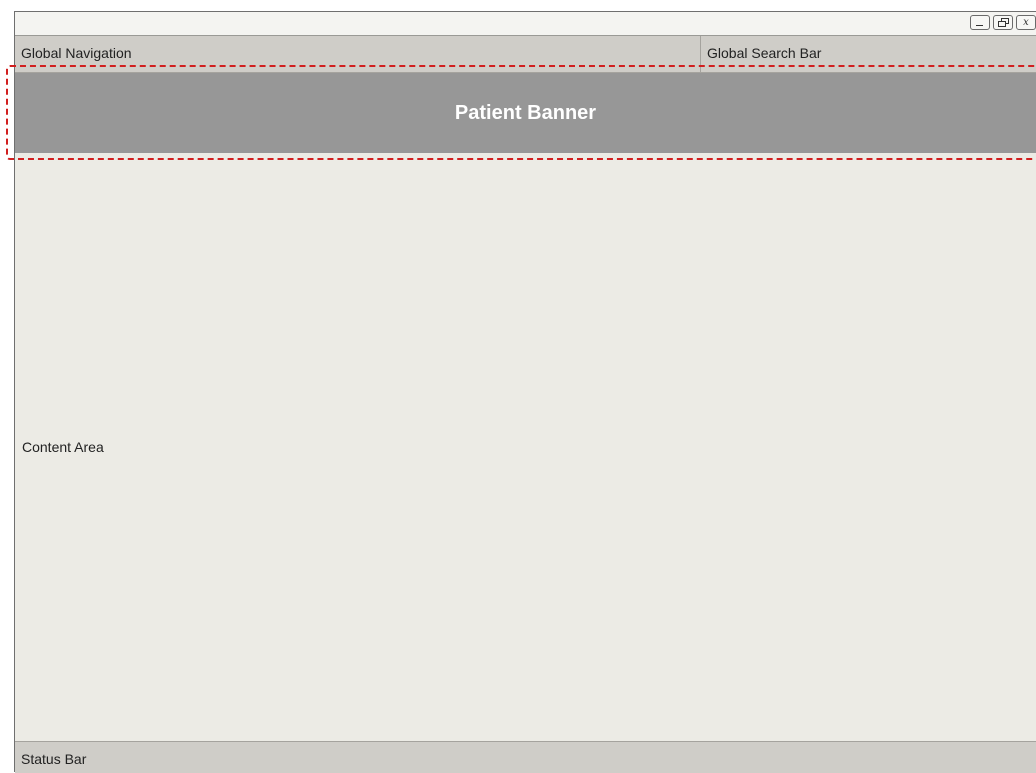 This screenshot has height=773, width=1036. Describe the element at coordinates (525, 24) in the screenshot. I see `title-bar: x` at that location.